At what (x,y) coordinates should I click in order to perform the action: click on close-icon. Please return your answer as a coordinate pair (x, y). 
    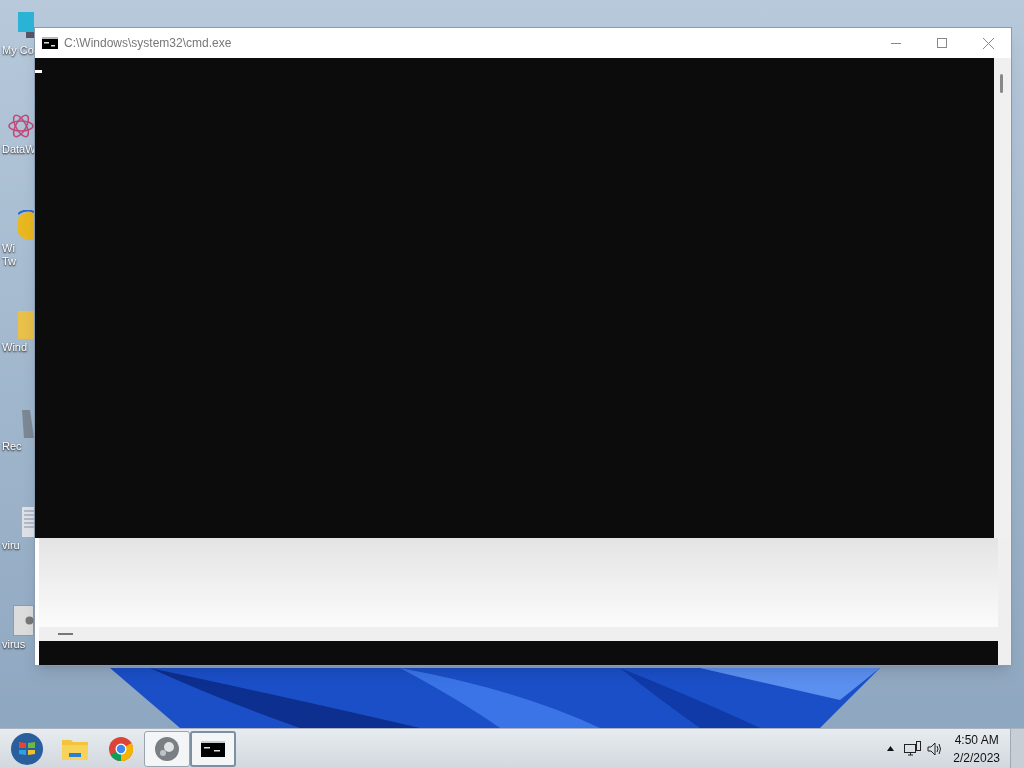
    Looking at the image, I should click on (988, 43).